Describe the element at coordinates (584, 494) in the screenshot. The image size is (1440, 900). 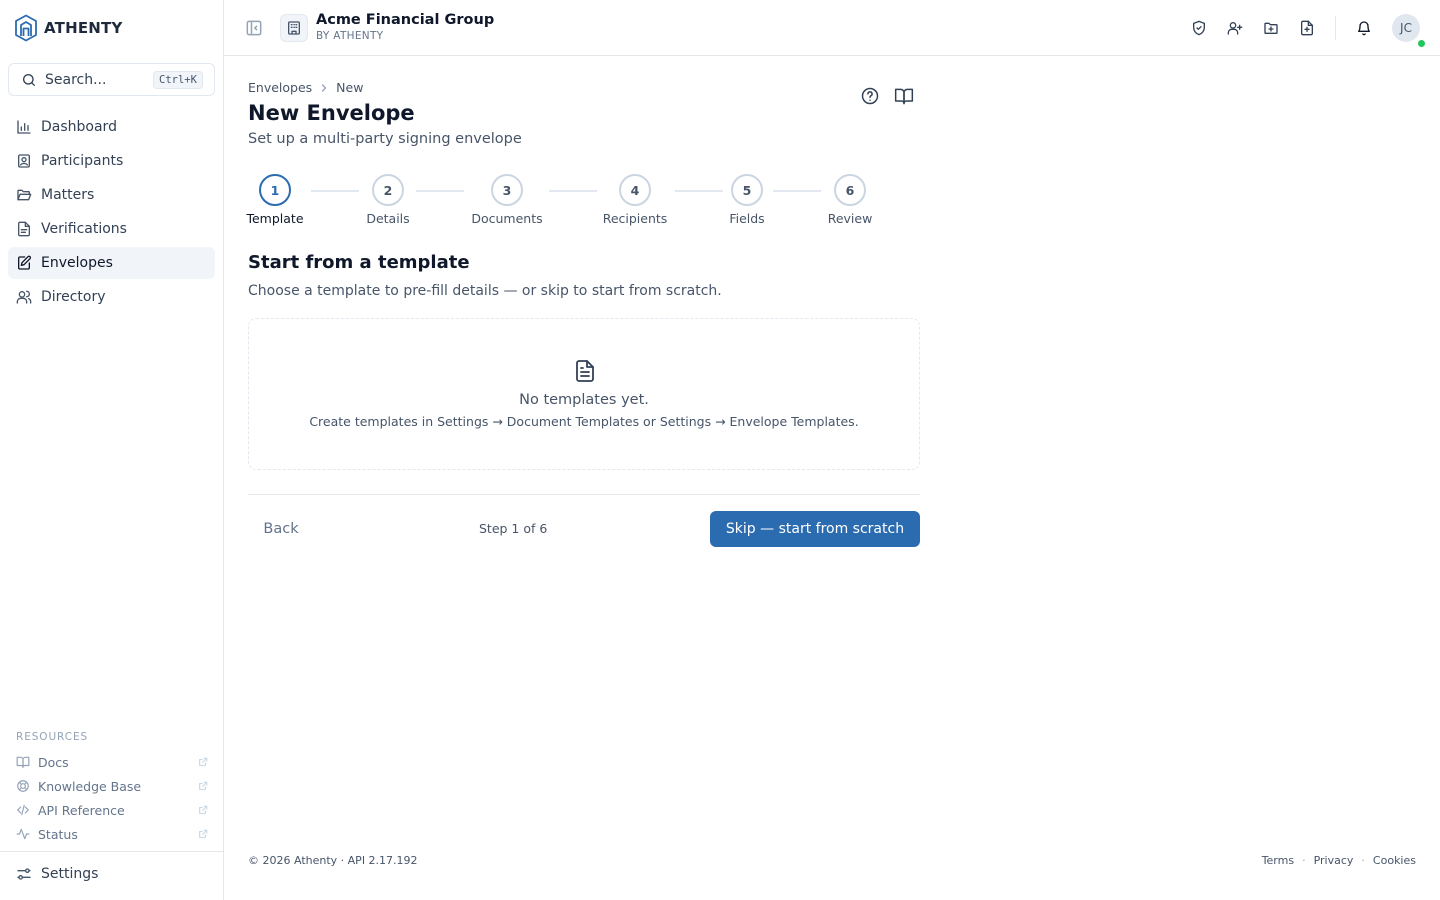
I see `wizard-divider` at that location.